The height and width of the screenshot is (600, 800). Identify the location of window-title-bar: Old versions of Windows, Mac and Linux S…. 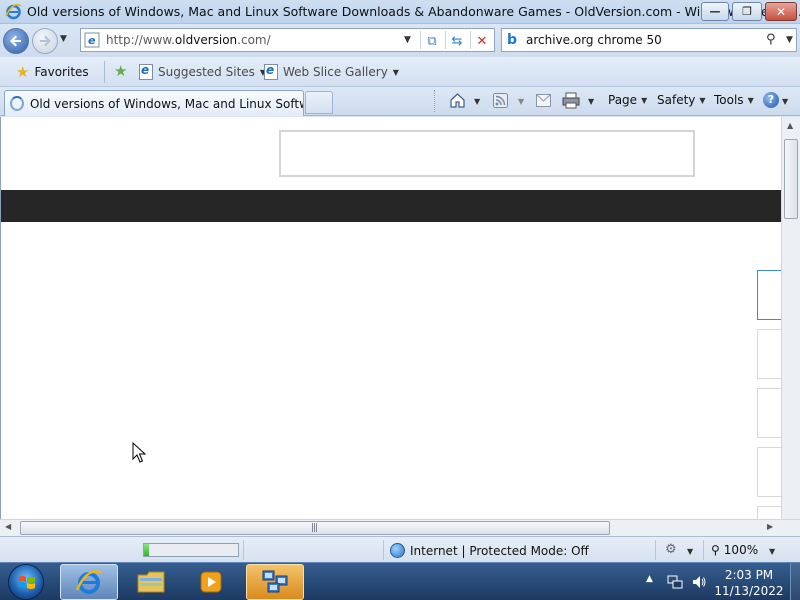
(400, 12).